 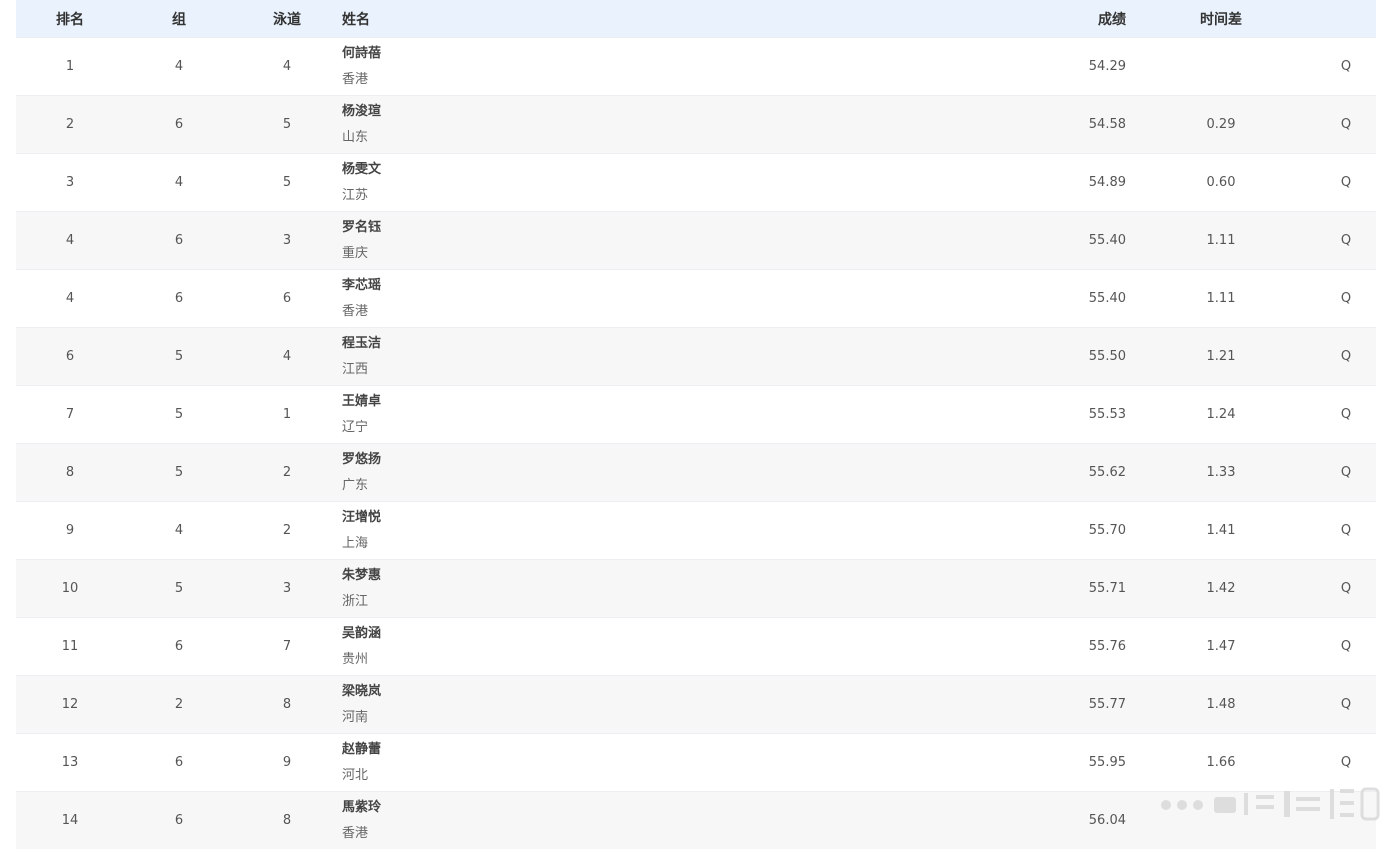 What do you see at coordinates (1221, 182) in the screenshot?
I see `diff-cell: 0.60` at bounding box center [1221, 182].